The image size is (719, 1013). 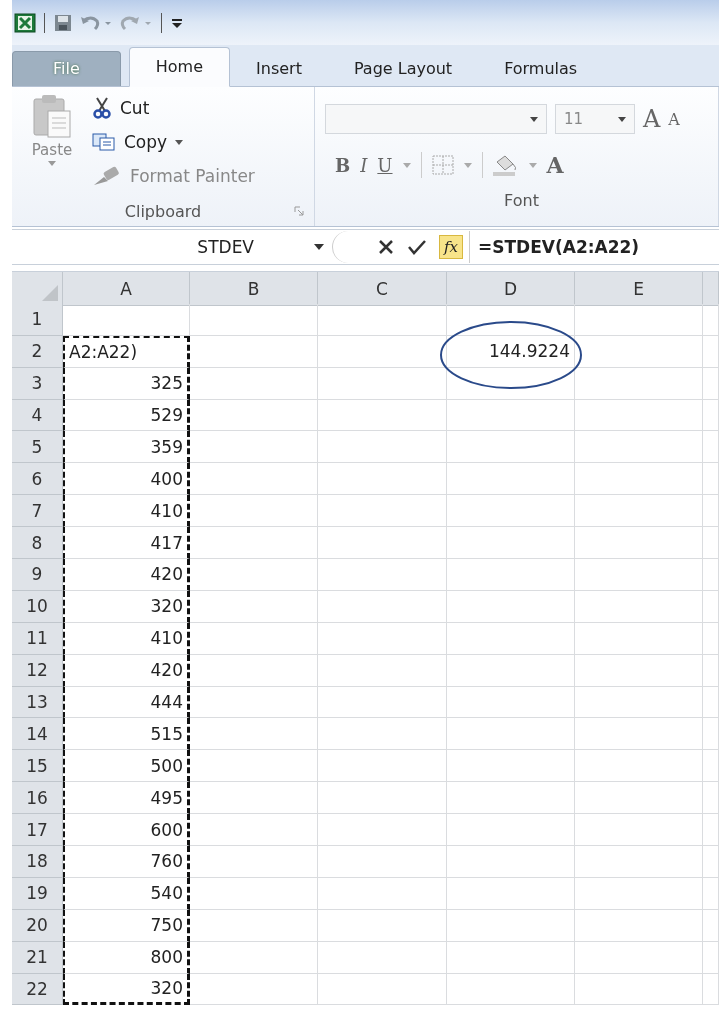 What do you see at coordinates (37, 543) in the screenshot?
I see `row-header: 8` at bounding box center [37, 543].